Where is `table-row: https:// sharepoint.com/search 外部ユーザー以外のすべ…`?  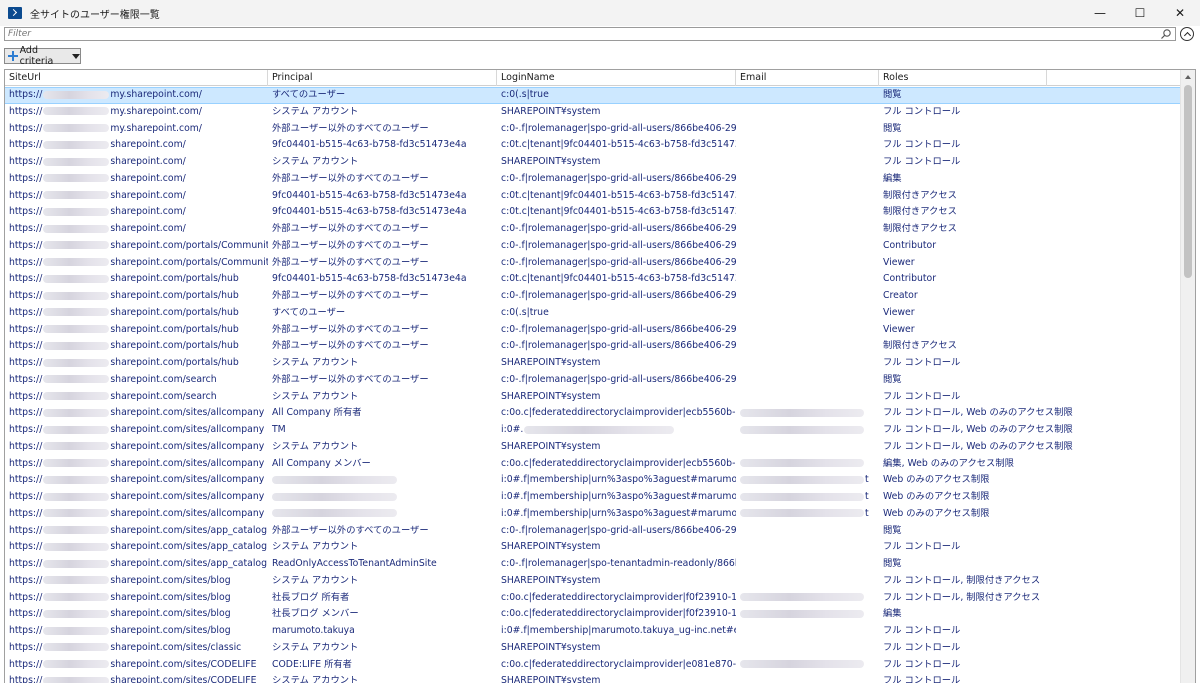
table-row: https:// sharepoint.com/search 外部ユーザー以外のすべ… is located at coordinates (593, 380).